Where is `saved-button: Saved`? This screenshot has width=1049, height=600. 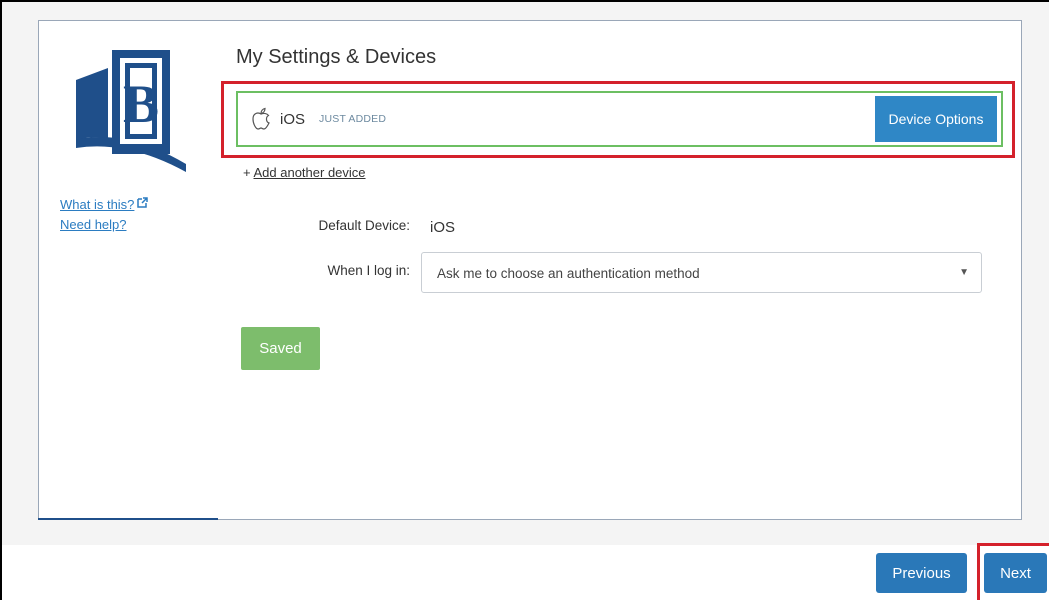
saved-button: Saved is located at coordinates (280, 348).